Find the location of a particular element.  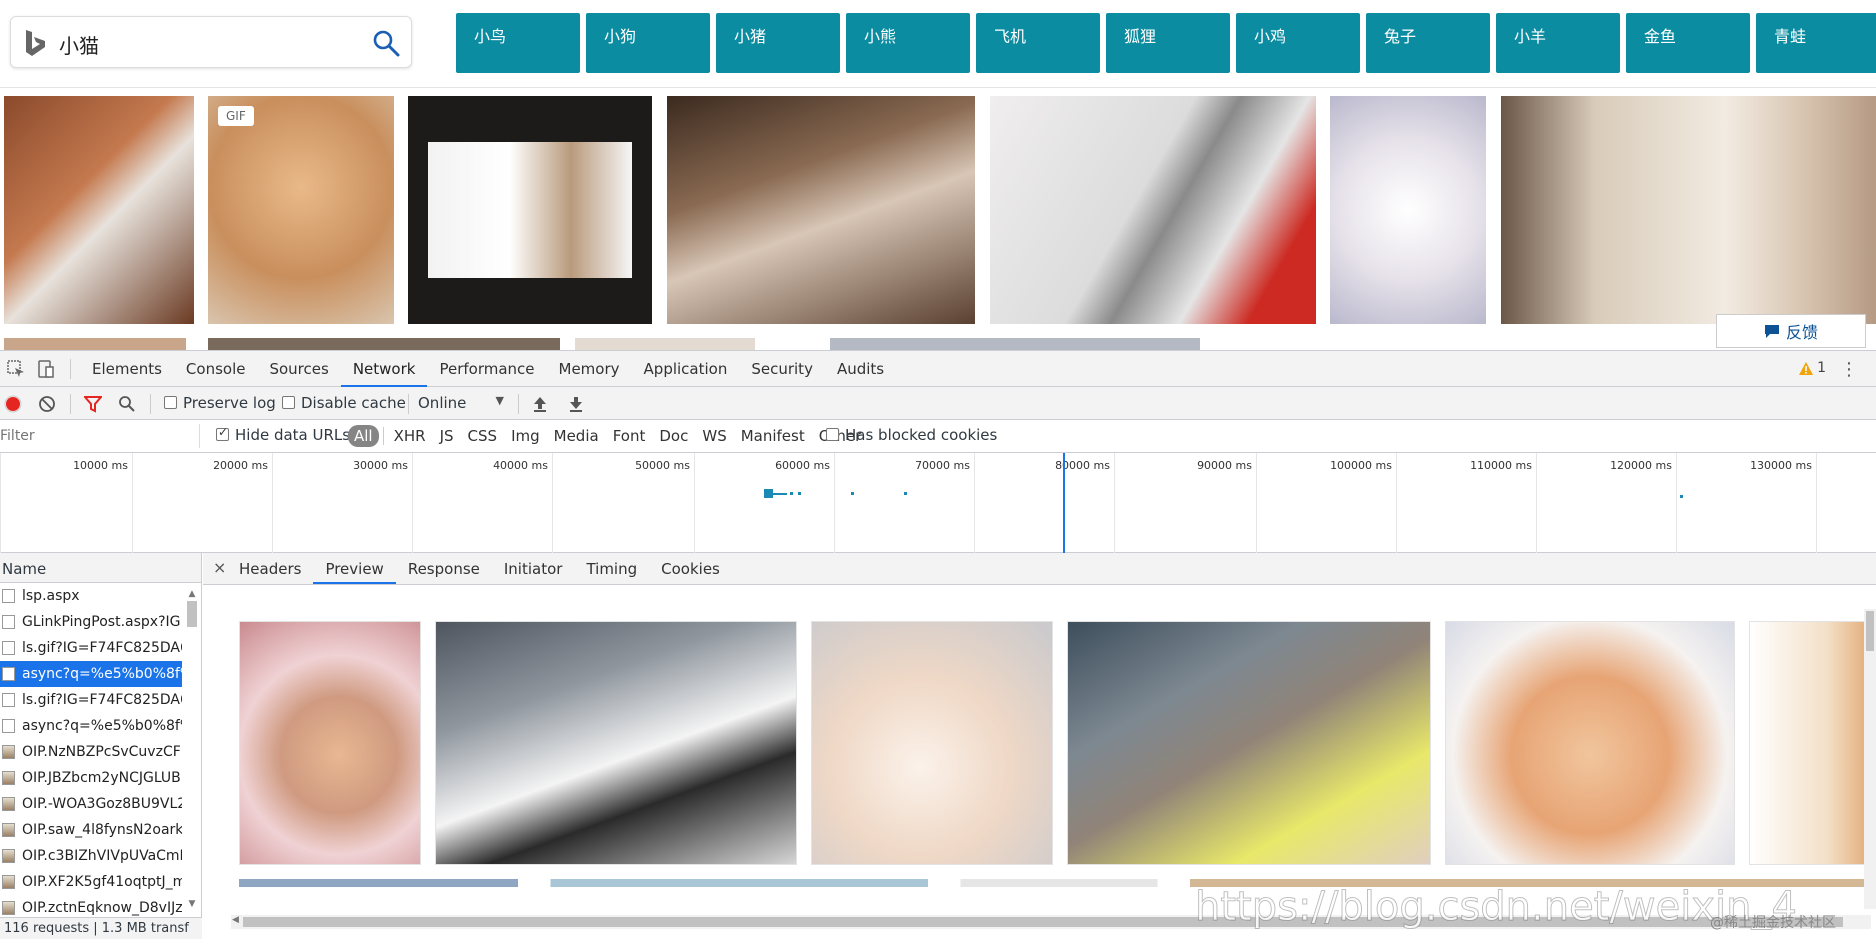

tab-performance: Performance is located at coordinates (486, 369).